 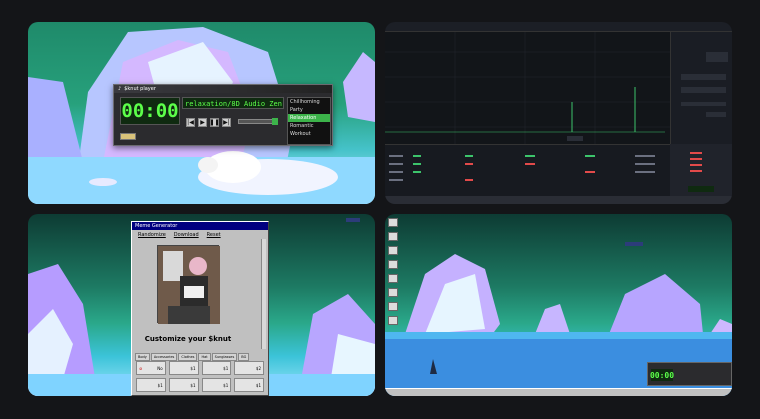 What do you see at coordinates (309, 134) in the screenshot?
I see `genre-item: Workout` at bounding box center [309, 134].